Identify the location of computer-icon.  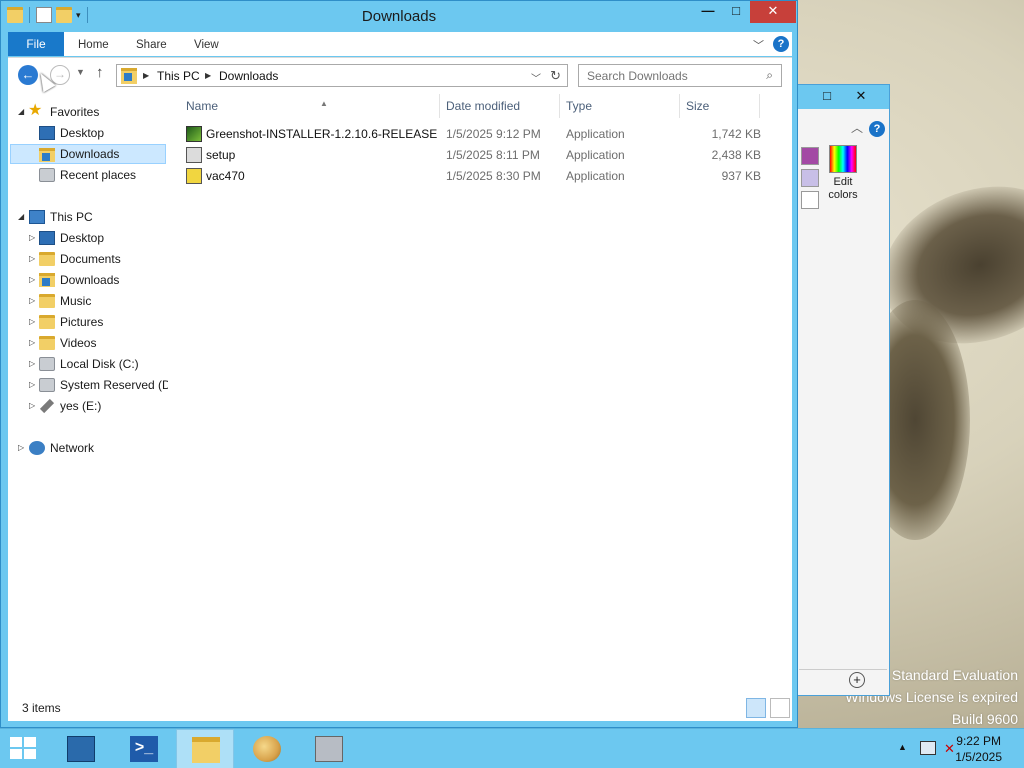
(37, 217).